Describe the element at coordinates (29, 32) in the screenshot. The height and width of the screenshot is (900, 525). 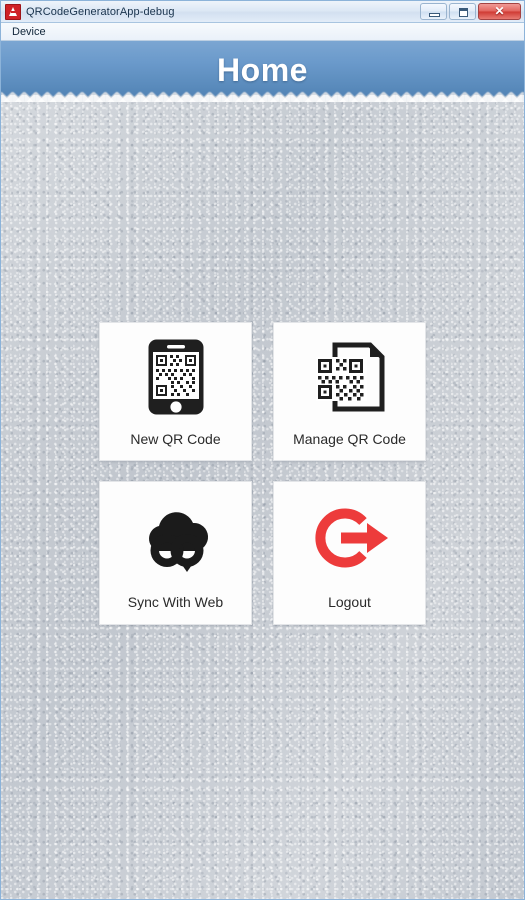
I see `menu-item-device: Device` at that location.